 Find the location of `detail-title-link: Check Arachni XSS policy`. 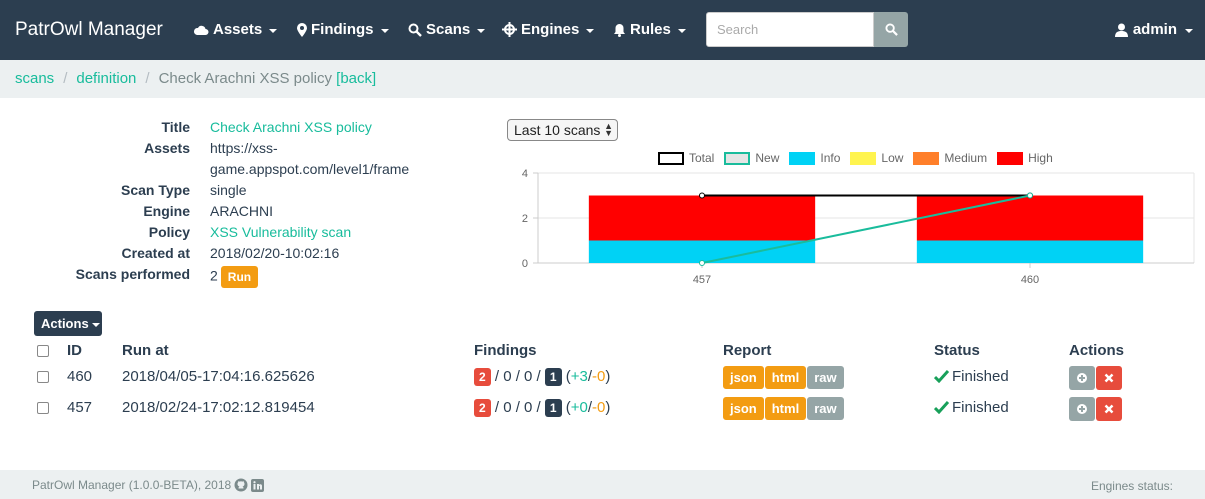

detail-title-link: Check Arachni XSS policy is located at coordinates (291, 127).